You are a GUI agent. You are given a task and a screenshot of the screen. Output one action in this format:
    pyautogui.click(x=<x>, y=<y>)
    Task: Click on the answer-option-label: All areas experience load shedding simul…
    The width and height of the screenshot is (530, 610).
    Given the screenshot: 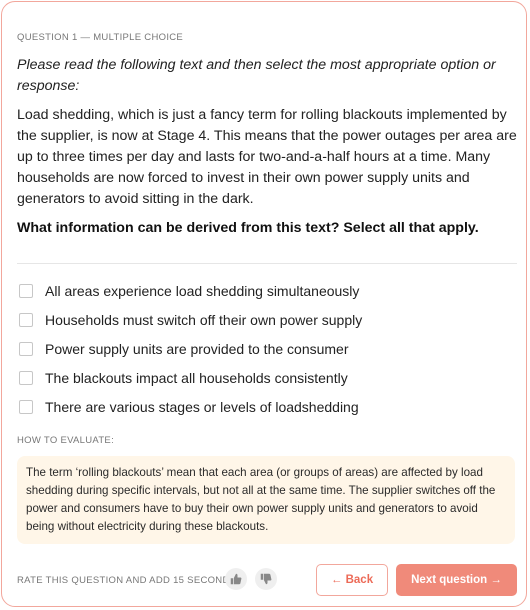 What is the action you would take?
    pyautogui.click(x=202, y=290)
    